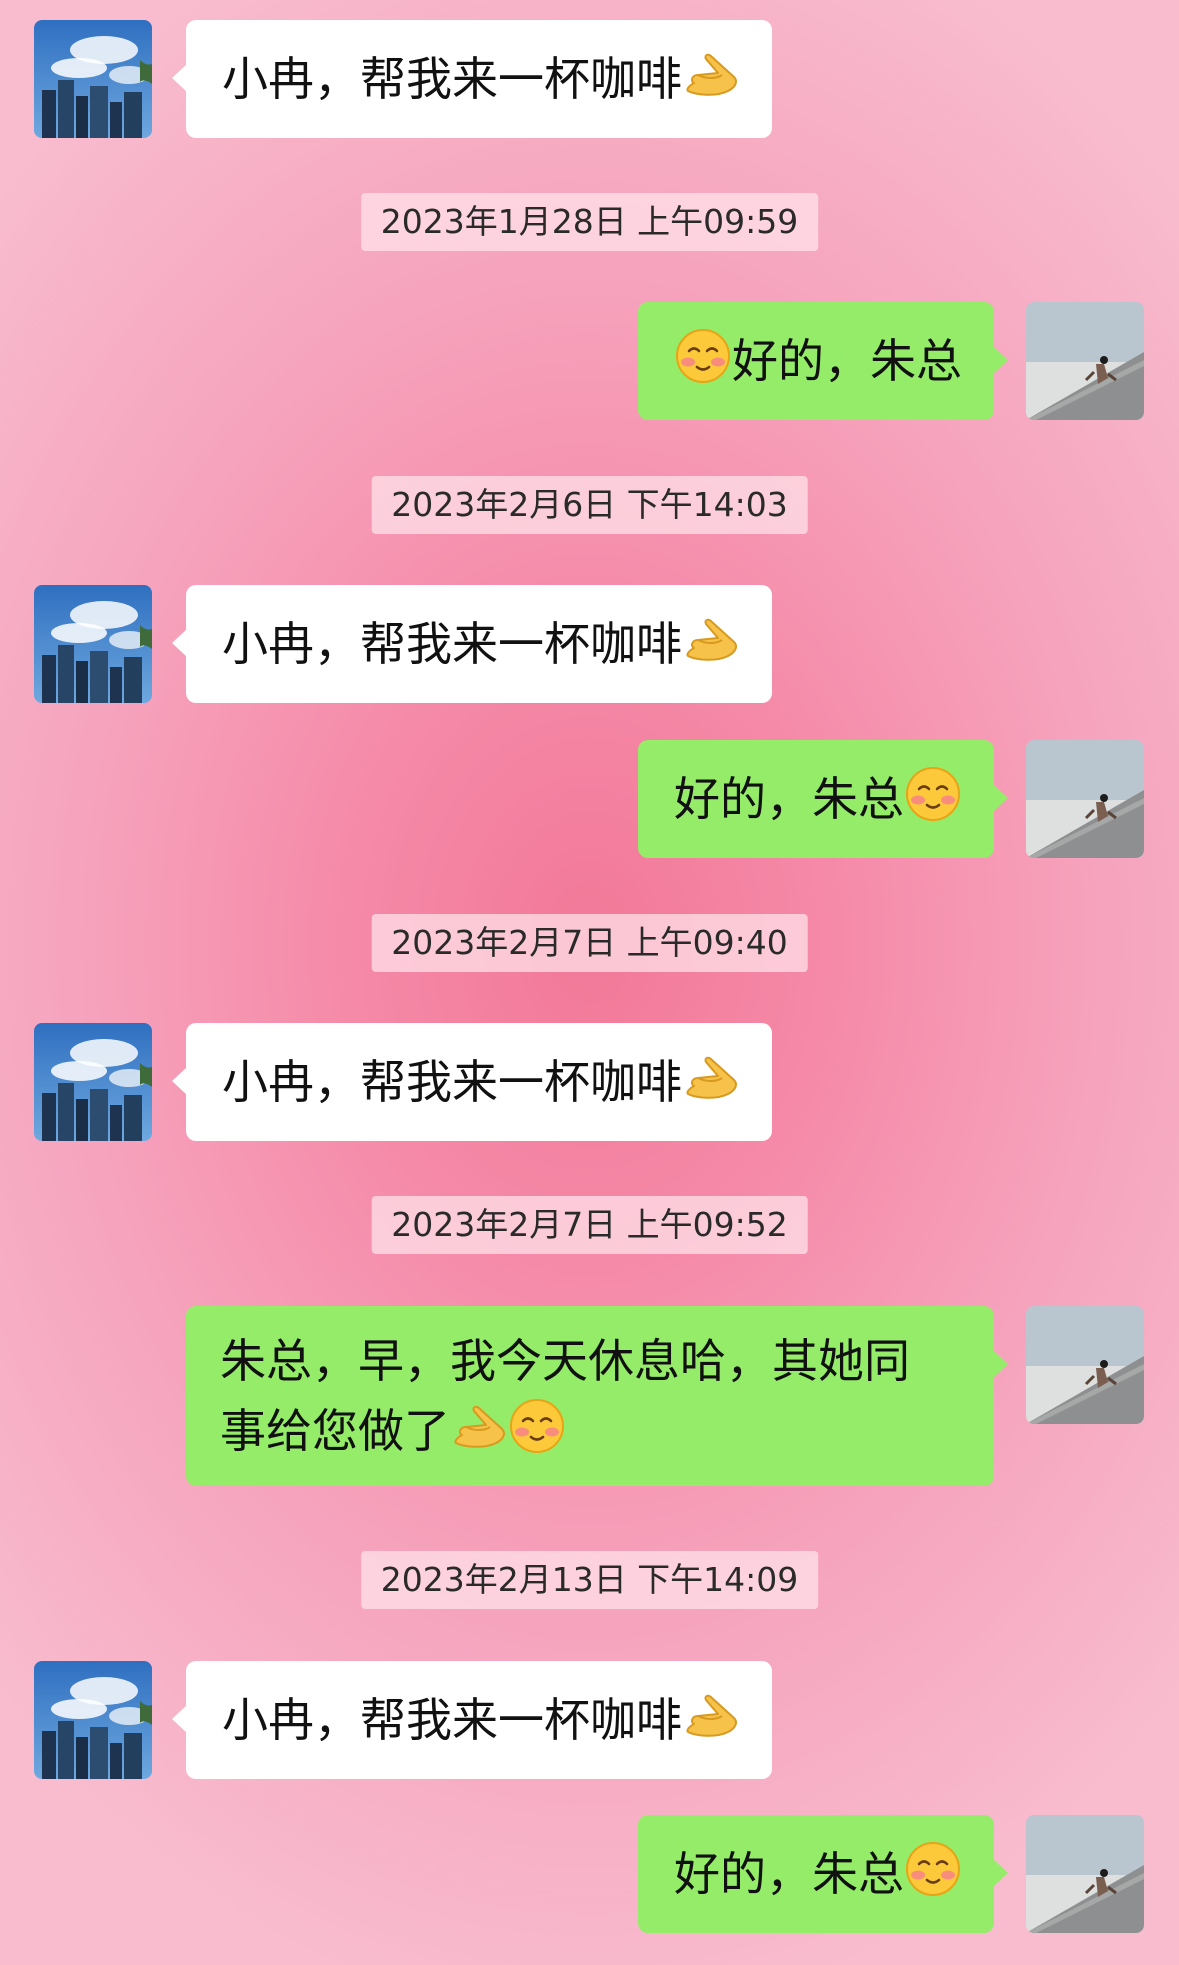 The image size is (1179, 1965). I want to click on message-text-line: 朱总，早，我今天休息哈，其她同, so click(565, 1361).